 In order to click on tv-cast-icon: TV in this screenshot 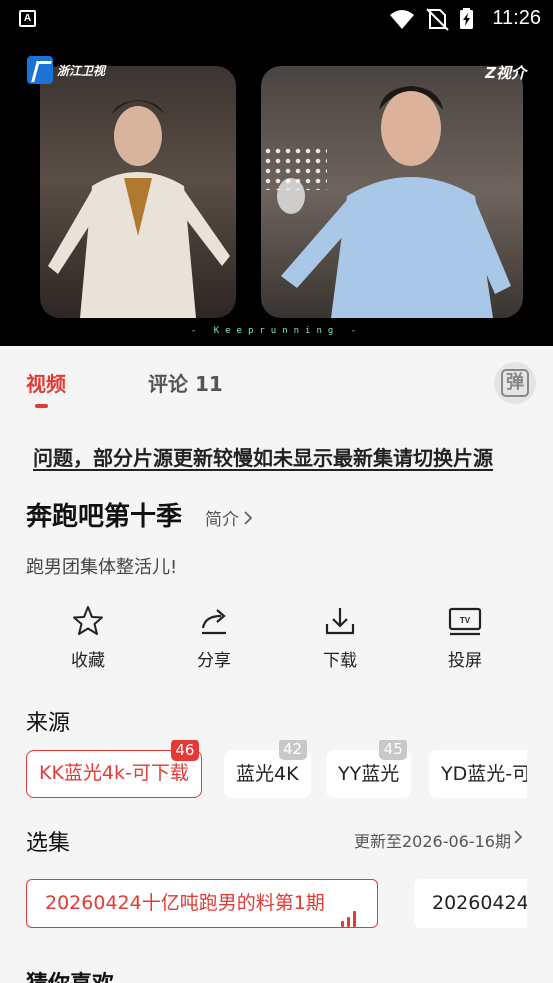, I will do `click(465, 621)`.